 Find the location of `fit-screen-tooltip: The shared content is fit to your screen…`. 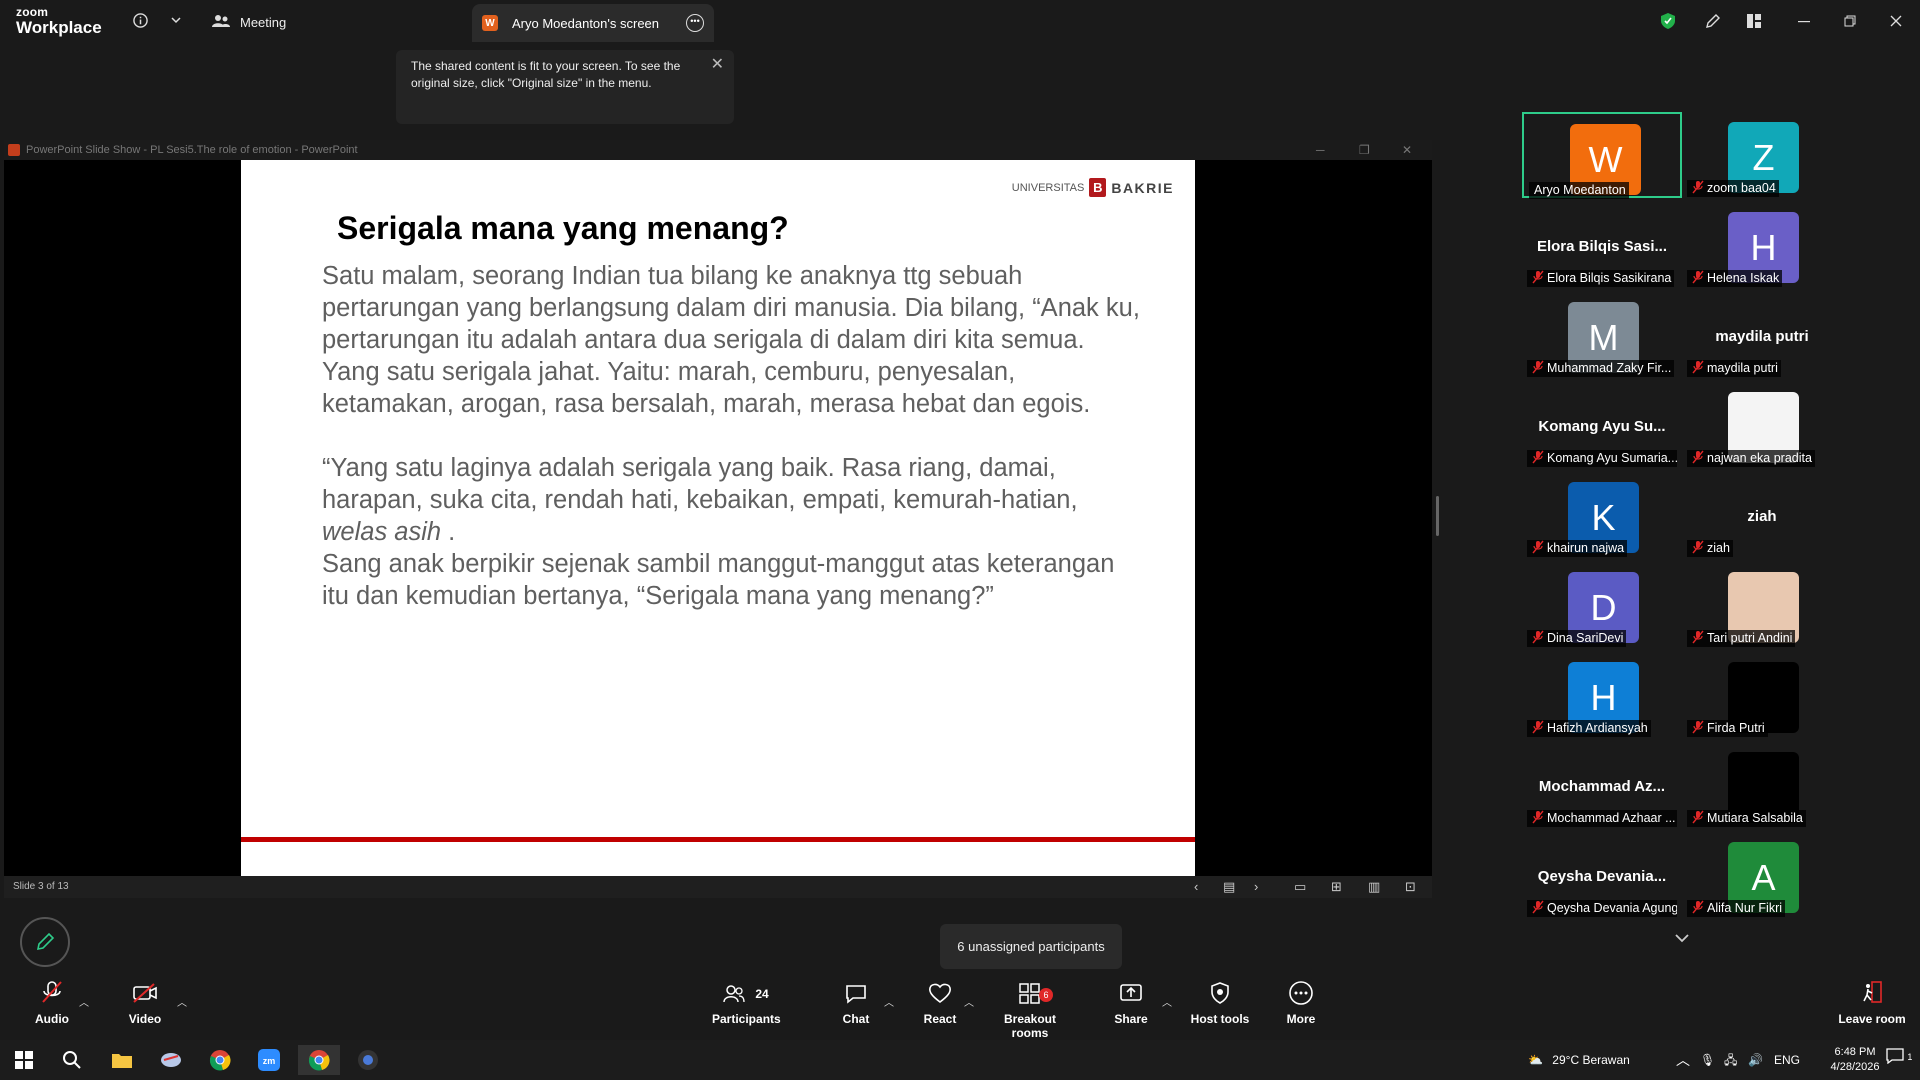

fit-screen-tooltip: The shared content is fit to your screen… is located at coordinates (565, 87).